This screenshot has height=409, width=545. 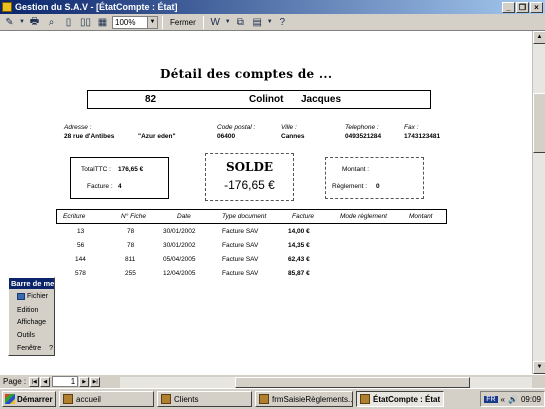 What do you see at coordinates (503, 399) in the screenshot?
I see `expand-tray-icon: «` at bounding box center [503, 399].